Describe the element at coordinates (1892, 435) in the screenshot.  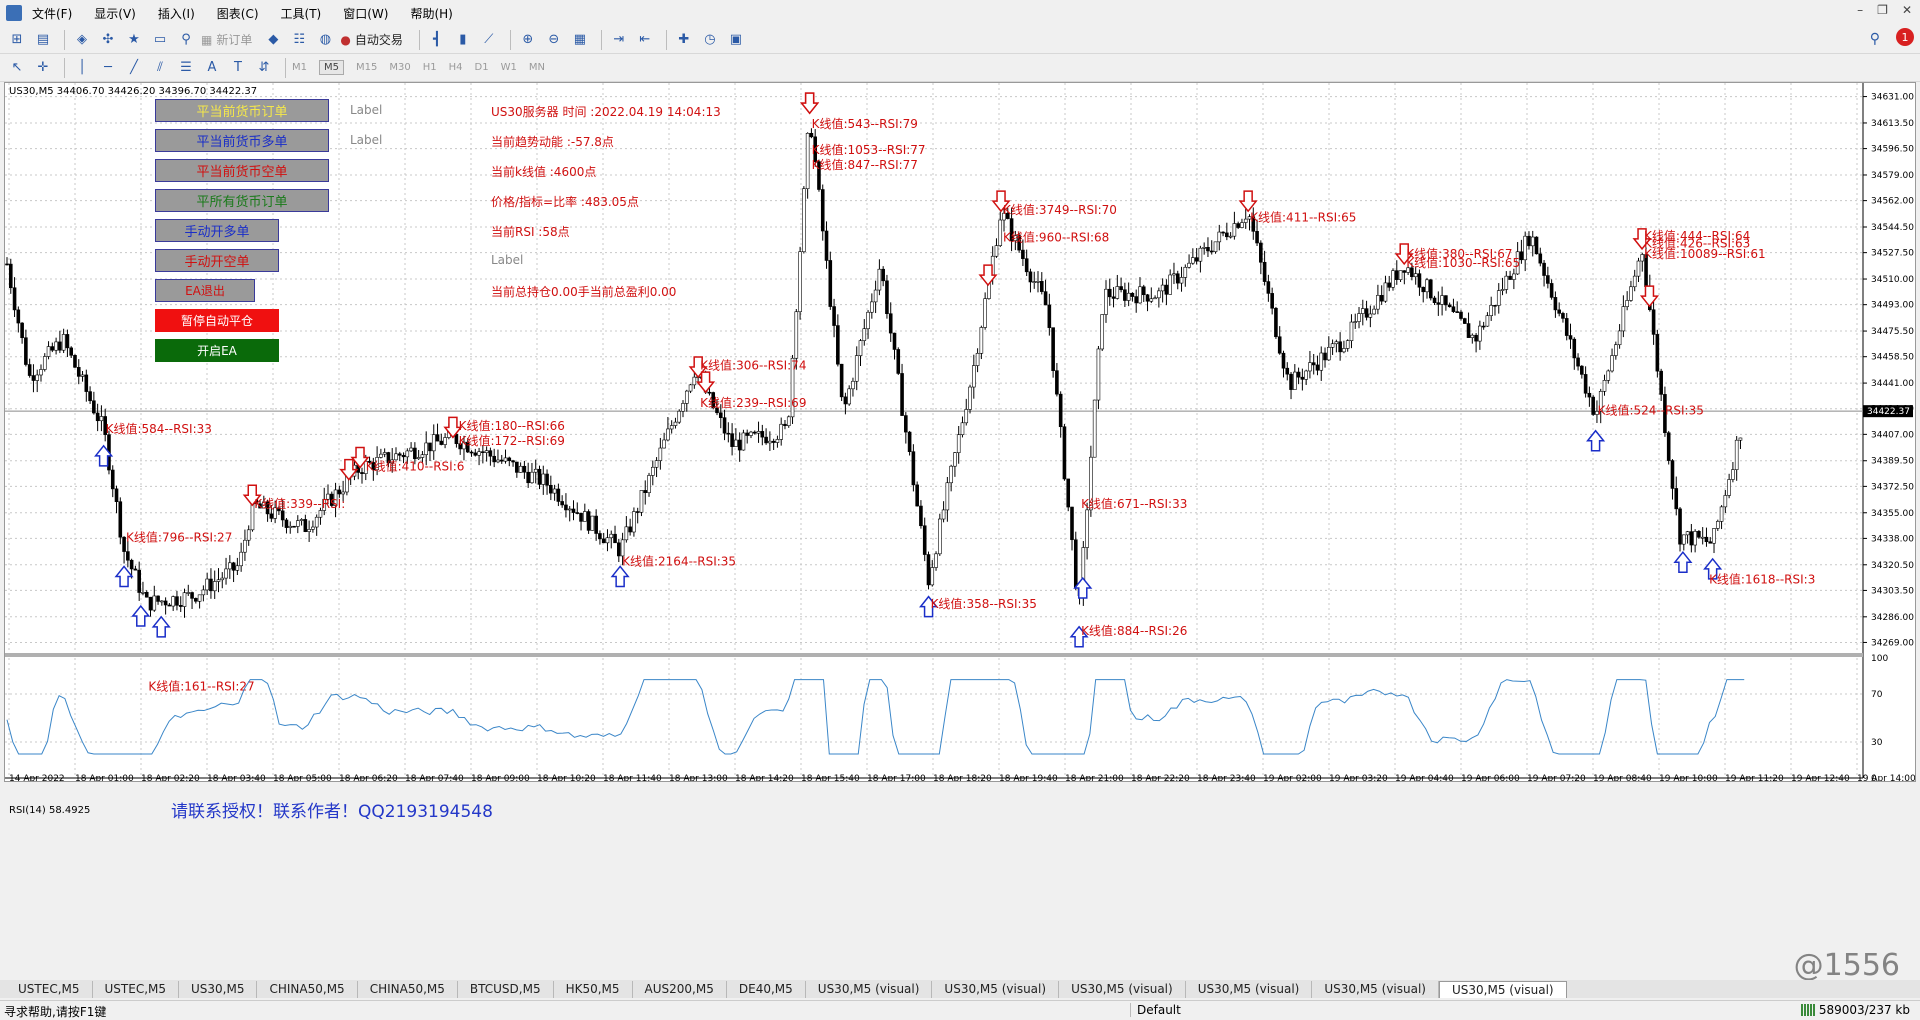
I see `price-tick-label: 34407.00` at that location.